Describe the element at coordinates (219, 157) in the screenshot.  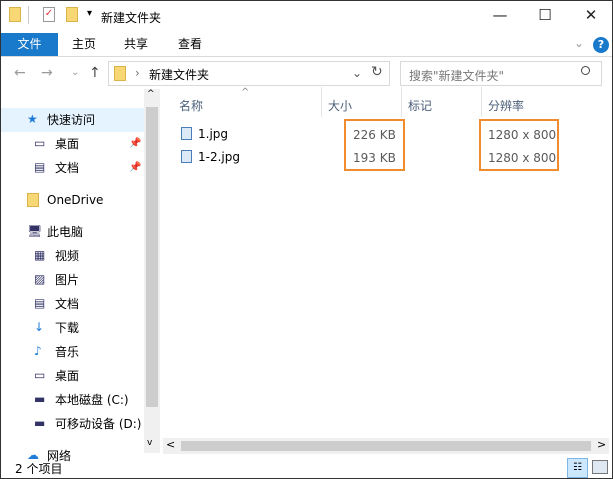
I see `file-name: 1-2.jpg` at that location.